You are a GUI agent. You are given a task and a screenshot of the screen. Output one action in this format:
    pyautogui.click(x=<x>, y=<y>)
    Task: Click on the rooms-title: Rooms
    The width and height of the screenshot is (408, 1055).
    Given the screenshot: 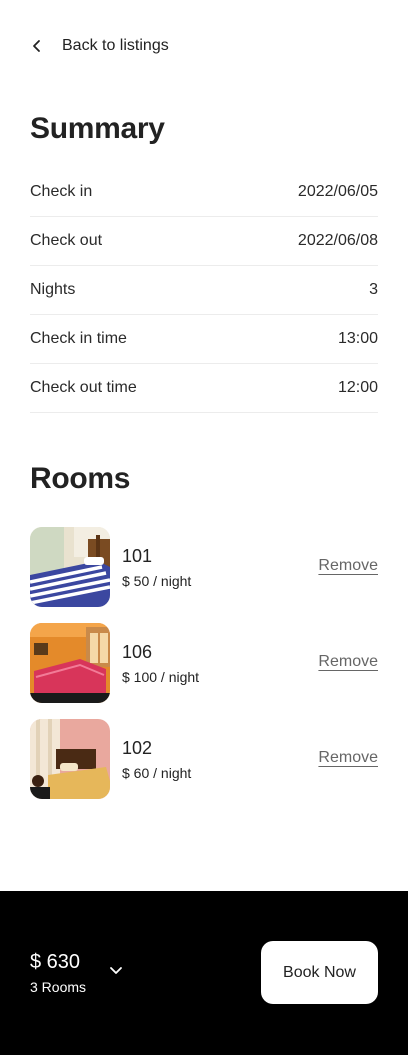 What is the action you would take?
    pyautogui.click(x=80, y=478)
    